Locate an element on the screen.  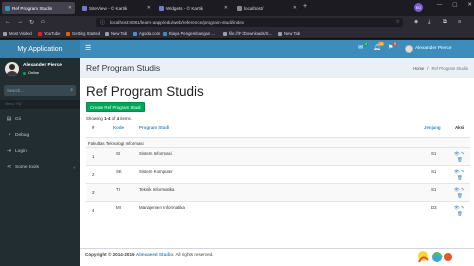
bookmark-item: Getting Started is located at coordinates (83, 33).